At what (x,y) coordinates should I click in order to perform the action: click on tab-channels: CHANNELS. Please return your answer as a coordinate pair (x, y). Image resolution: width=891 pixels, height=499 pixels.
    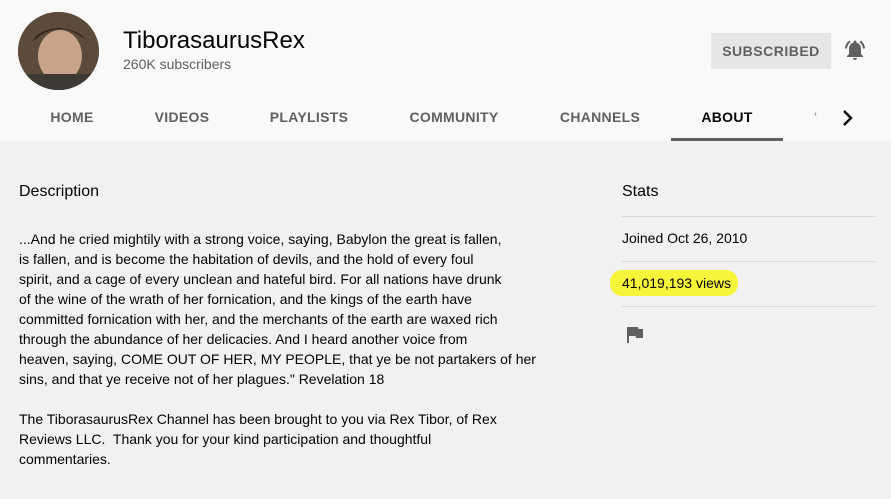
    Looking at the image, I should click on (600, 119).